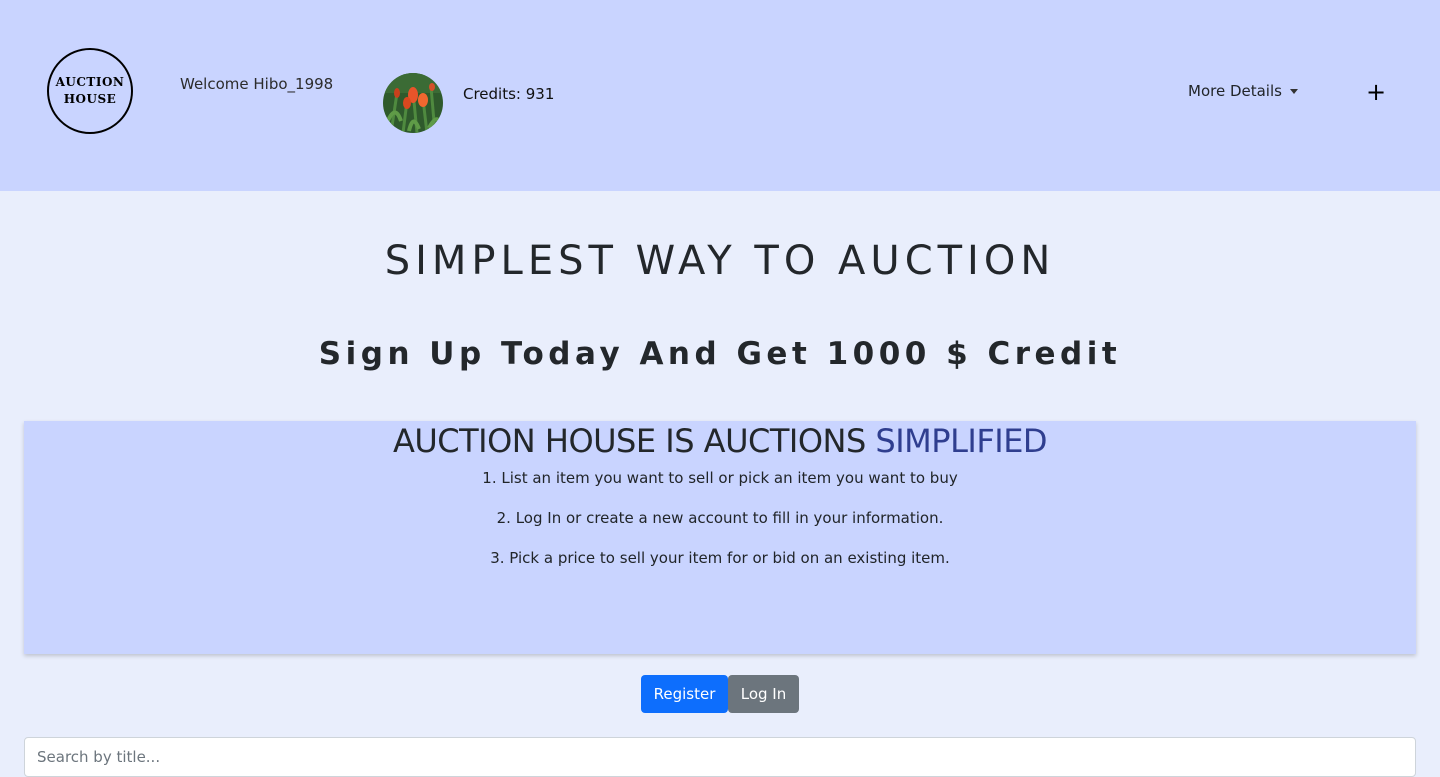  What do you see at coordinates (509, 94) in the screenshot?
I see `credits-balance: Credits: 931` at bounding box center [509, 94].